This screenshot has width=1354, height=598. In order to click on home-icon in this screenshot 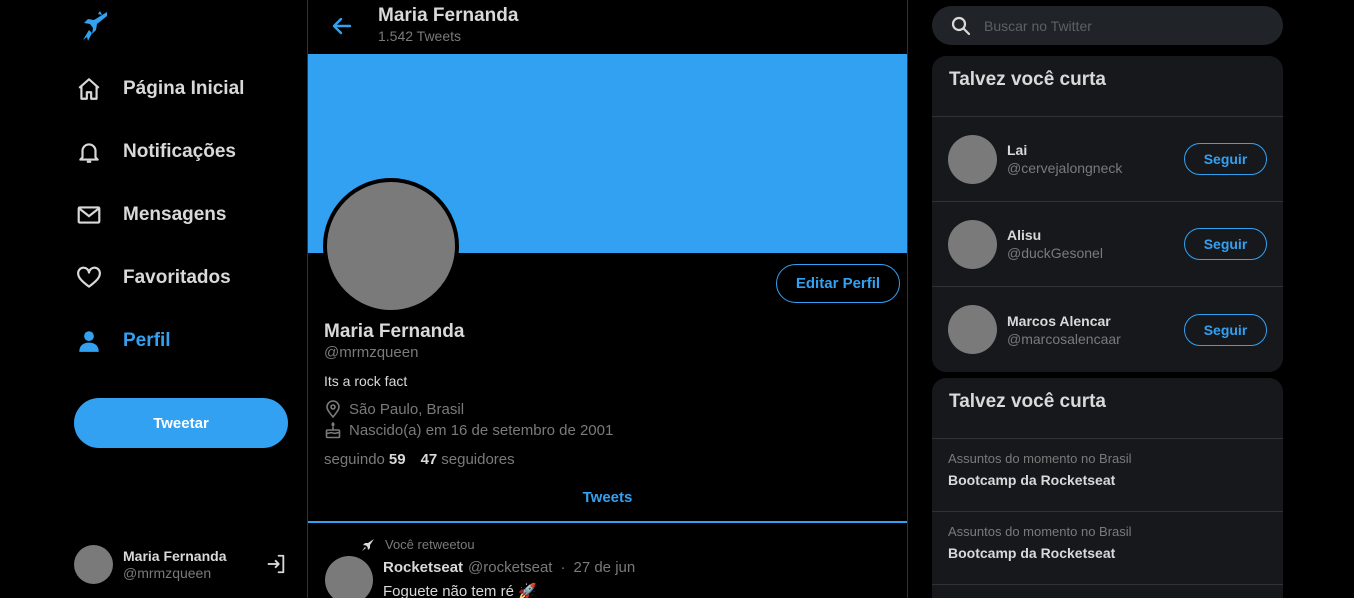, I will do `click(89, 89)`.